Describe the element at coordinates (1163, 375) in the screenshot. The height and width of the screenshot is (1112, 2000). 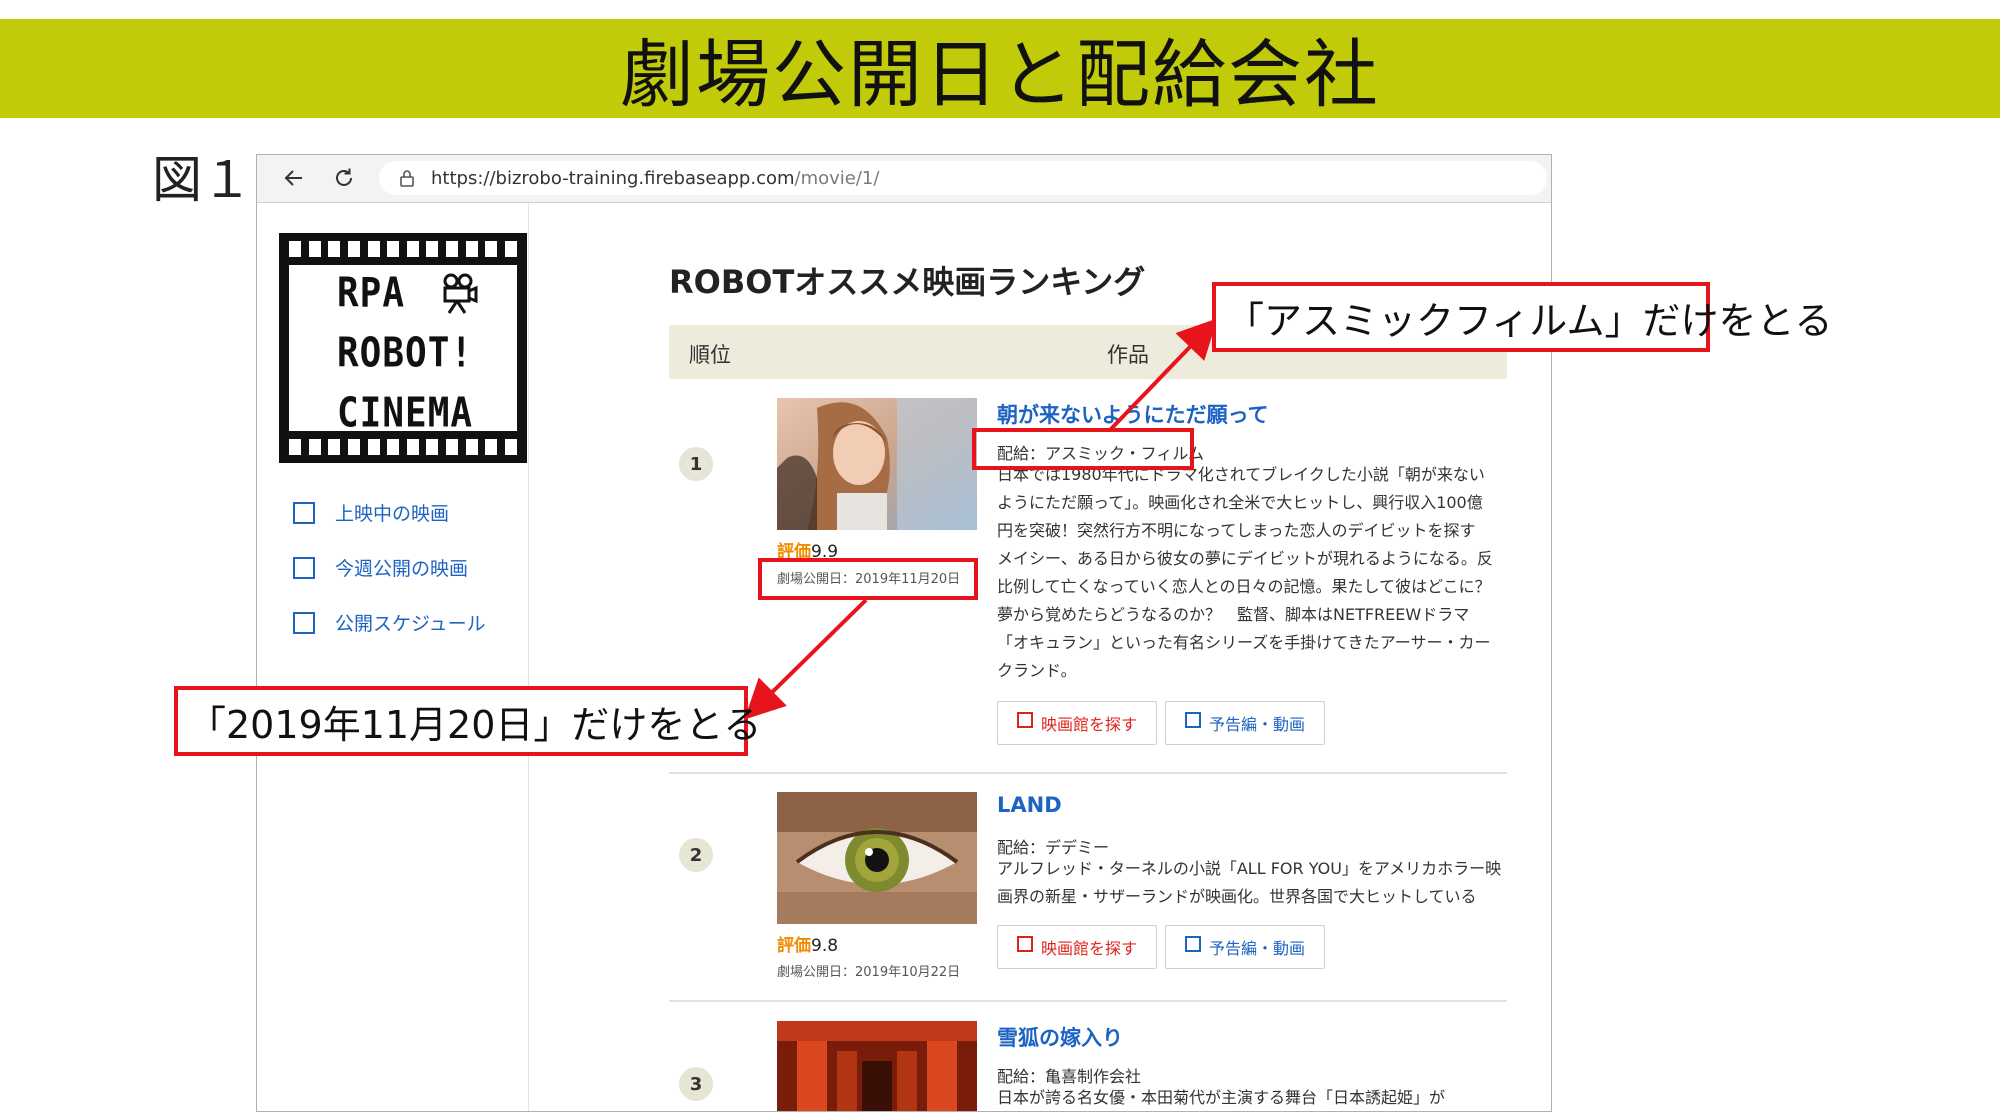
I see `arrow-to-distributor-callout` at that location.